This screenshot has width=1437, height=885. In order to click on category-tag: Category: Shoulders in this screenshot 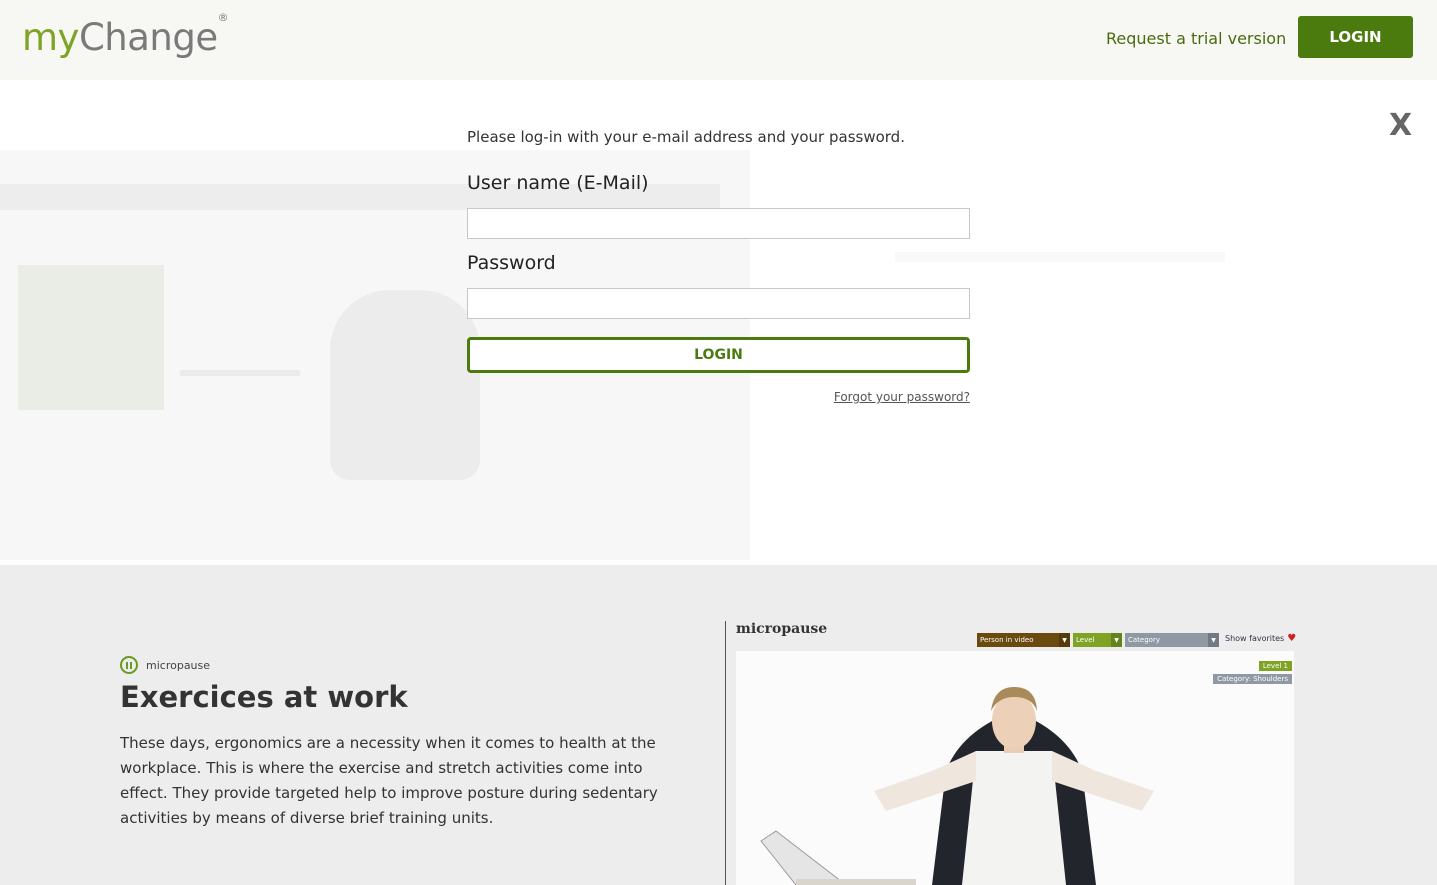, I will do `click(1252, 679)`.